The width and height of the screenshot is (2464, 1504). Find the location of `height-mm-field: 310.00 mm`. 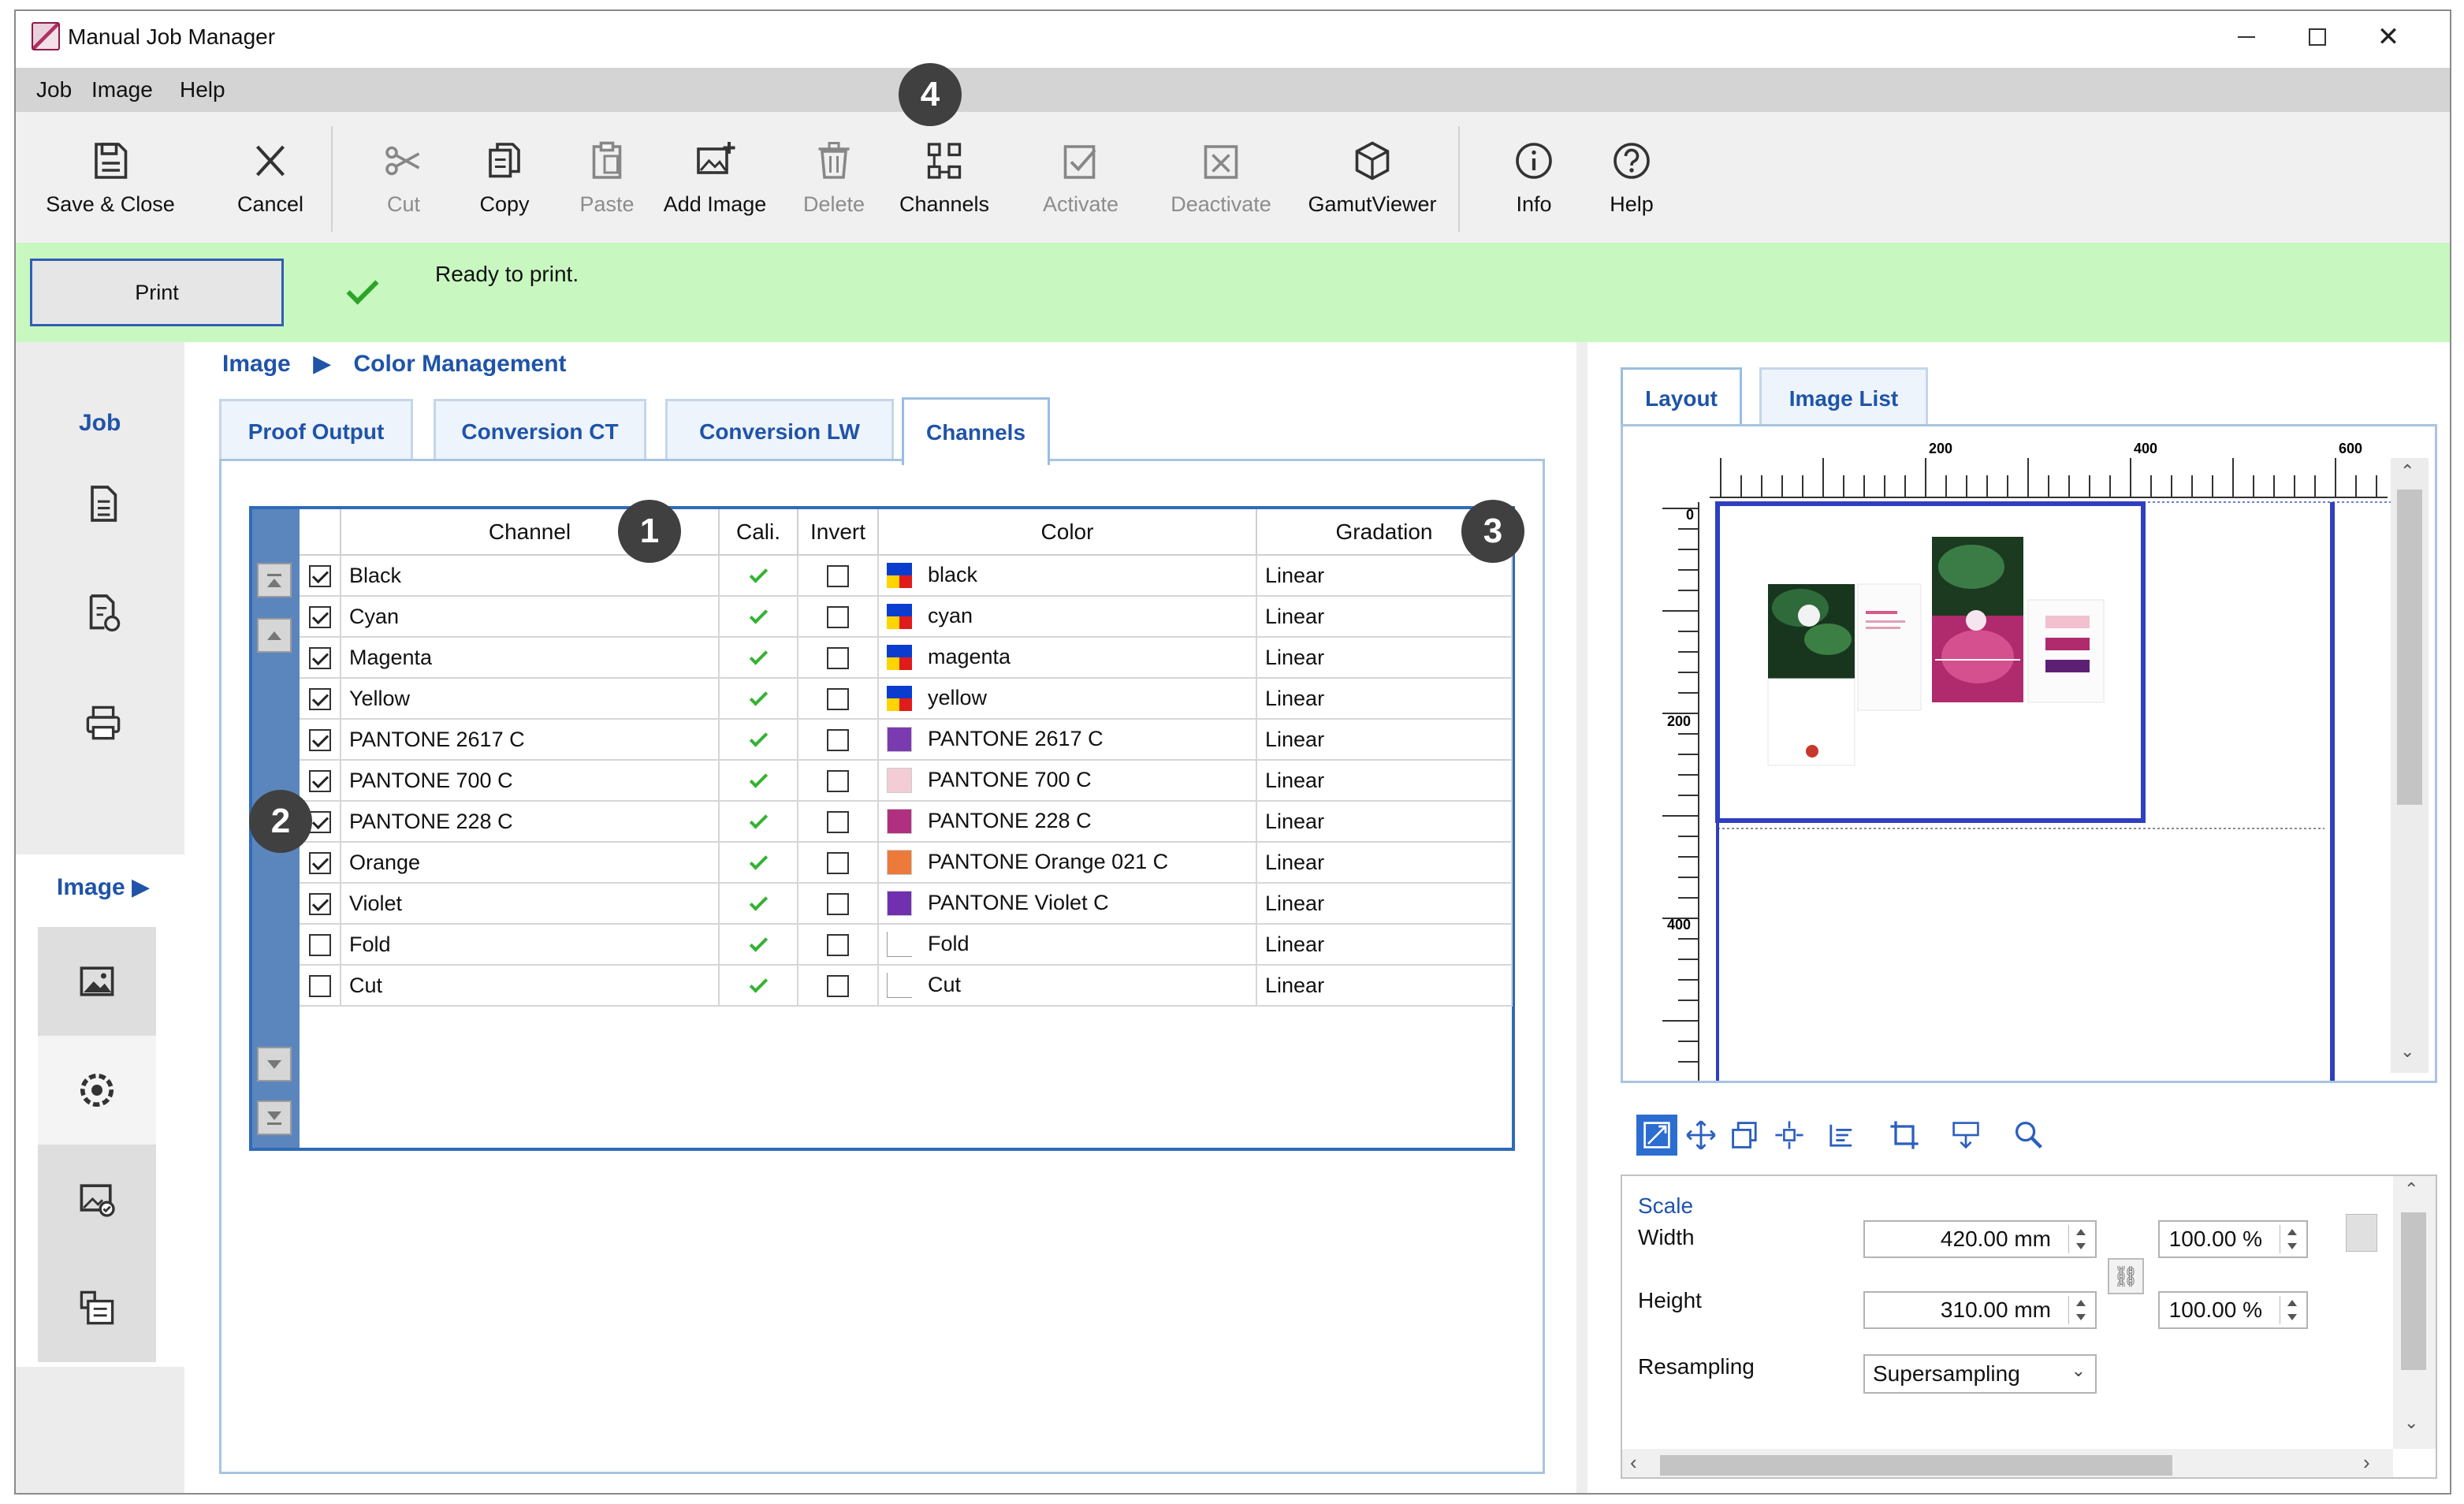

height-mm-field: 310.00 mm is located at coordinates (1980, 1310).